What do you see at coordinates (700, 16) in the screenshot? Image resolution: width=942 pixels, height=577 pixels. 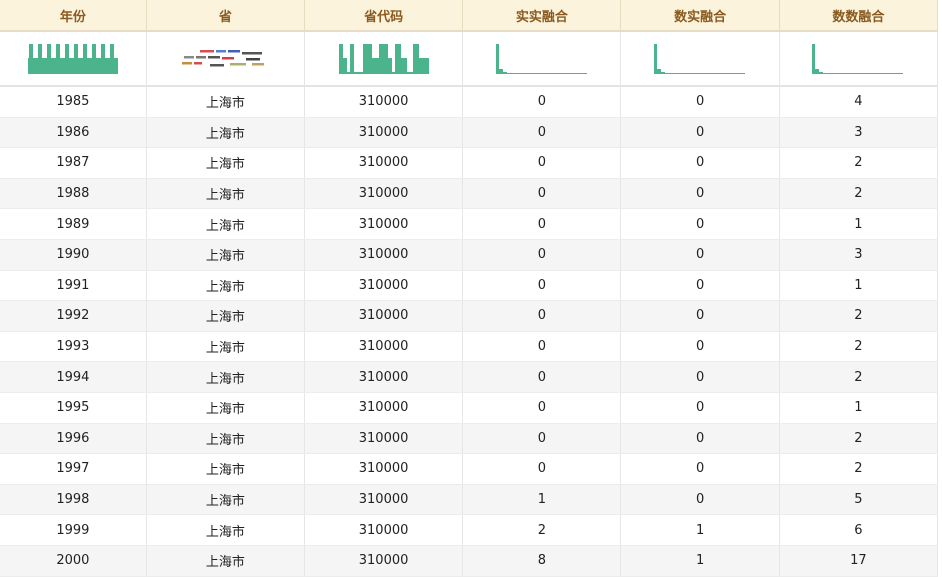 I see `column-header: 数实融合` at bounding box center [700, 16].